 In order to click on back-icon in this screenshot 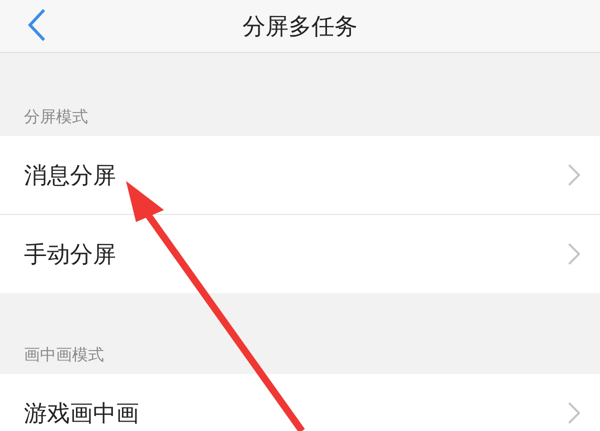, I will do `click(37, 25)`.